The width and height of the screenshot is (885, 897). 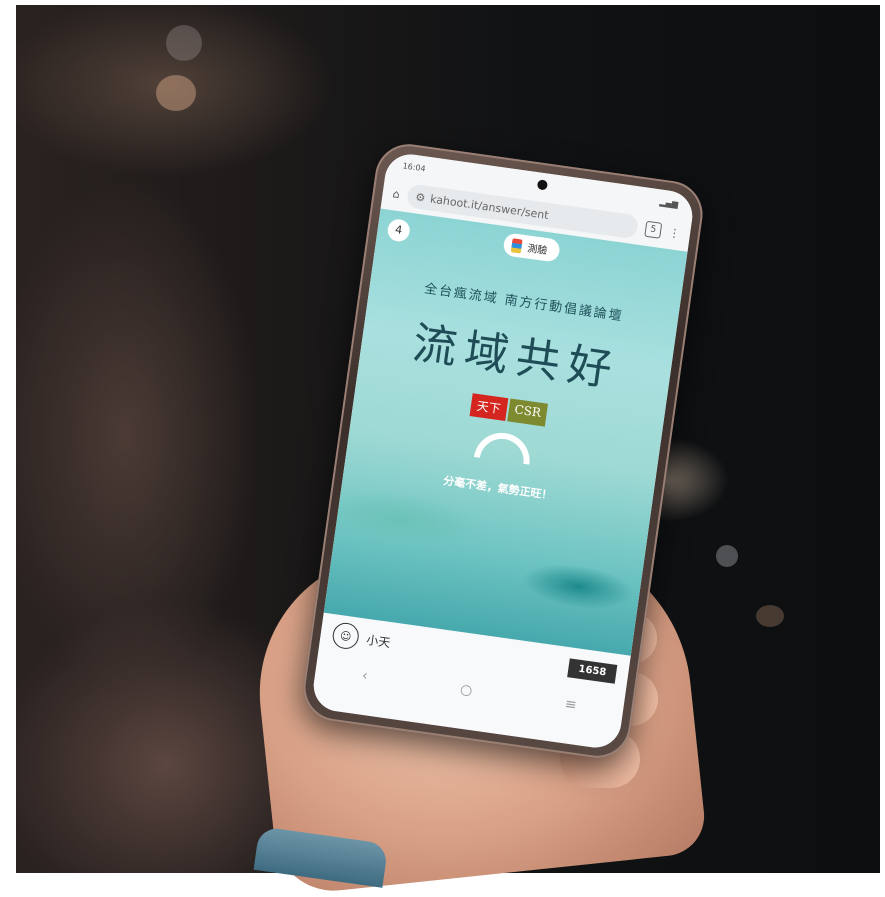 What do you see at coordinates (537, 250) in the screenshot?
I see `quiz-badge-label: 測驗` at bounding box center [537, 250].